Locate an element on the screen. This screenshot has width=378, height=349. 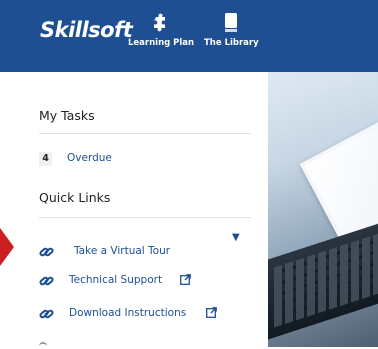
book-icon is located at coordinates (231, 22).